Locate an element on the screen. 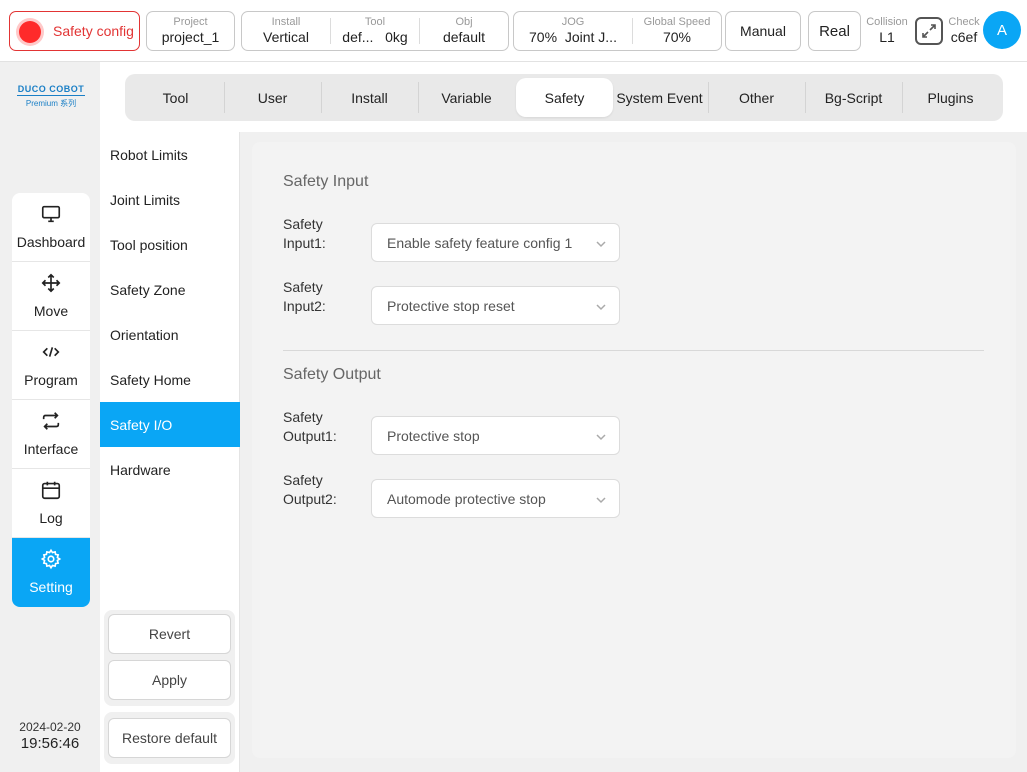 Image resolution: width=1027 pixels, height=772 pixels. safety-input-heading: Safety Input is located at coordinates (326, 181).